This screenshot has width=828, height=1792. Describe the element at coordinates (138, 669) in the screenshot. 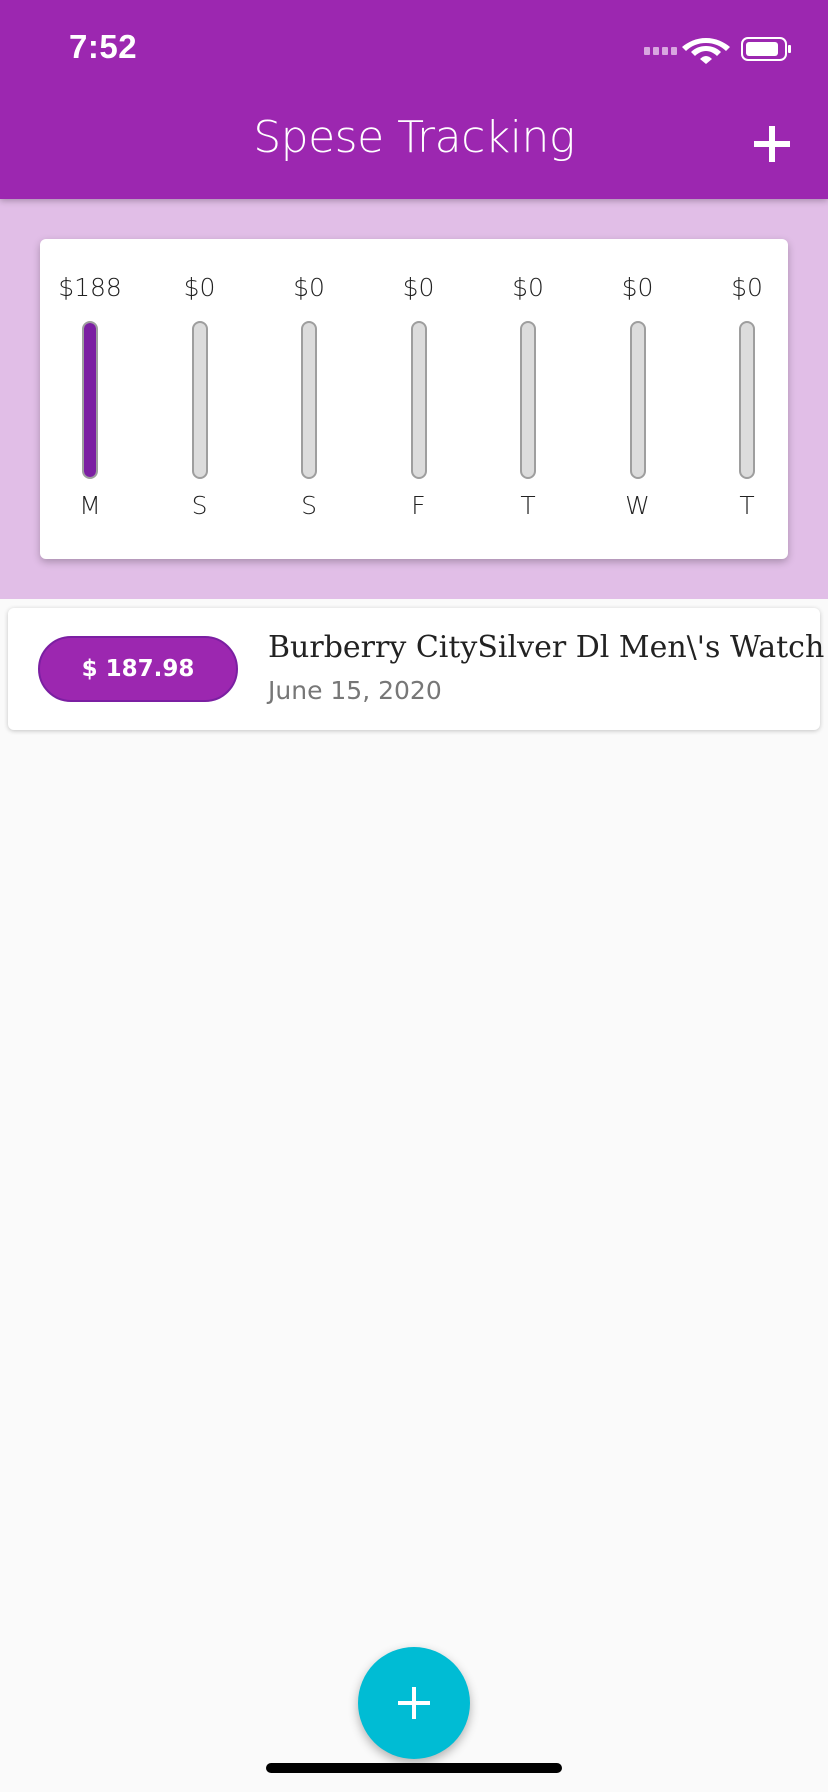

I see `transaction-amount-badge: $ 187.98` at that location.